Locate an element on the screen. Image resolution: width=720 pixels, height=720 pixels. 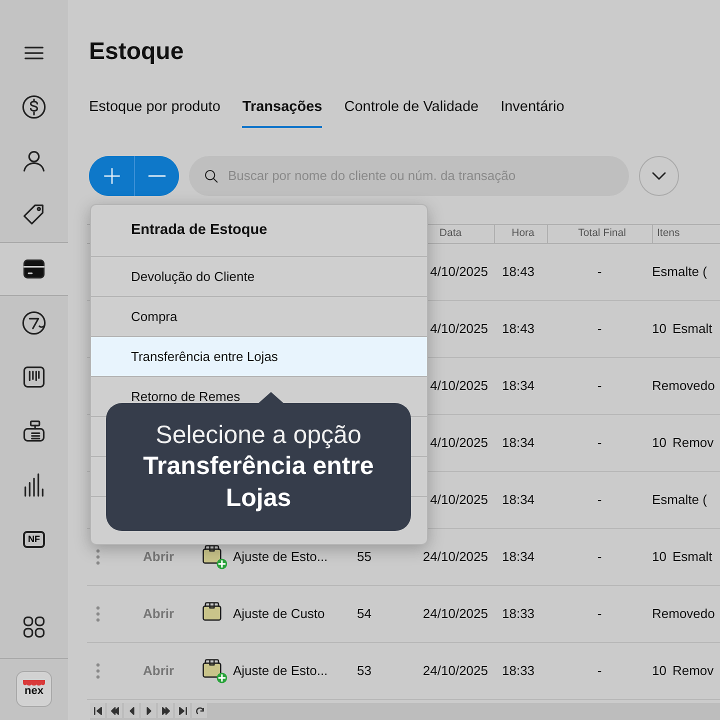
cash-register-icon is located at coordinates (34, 431).